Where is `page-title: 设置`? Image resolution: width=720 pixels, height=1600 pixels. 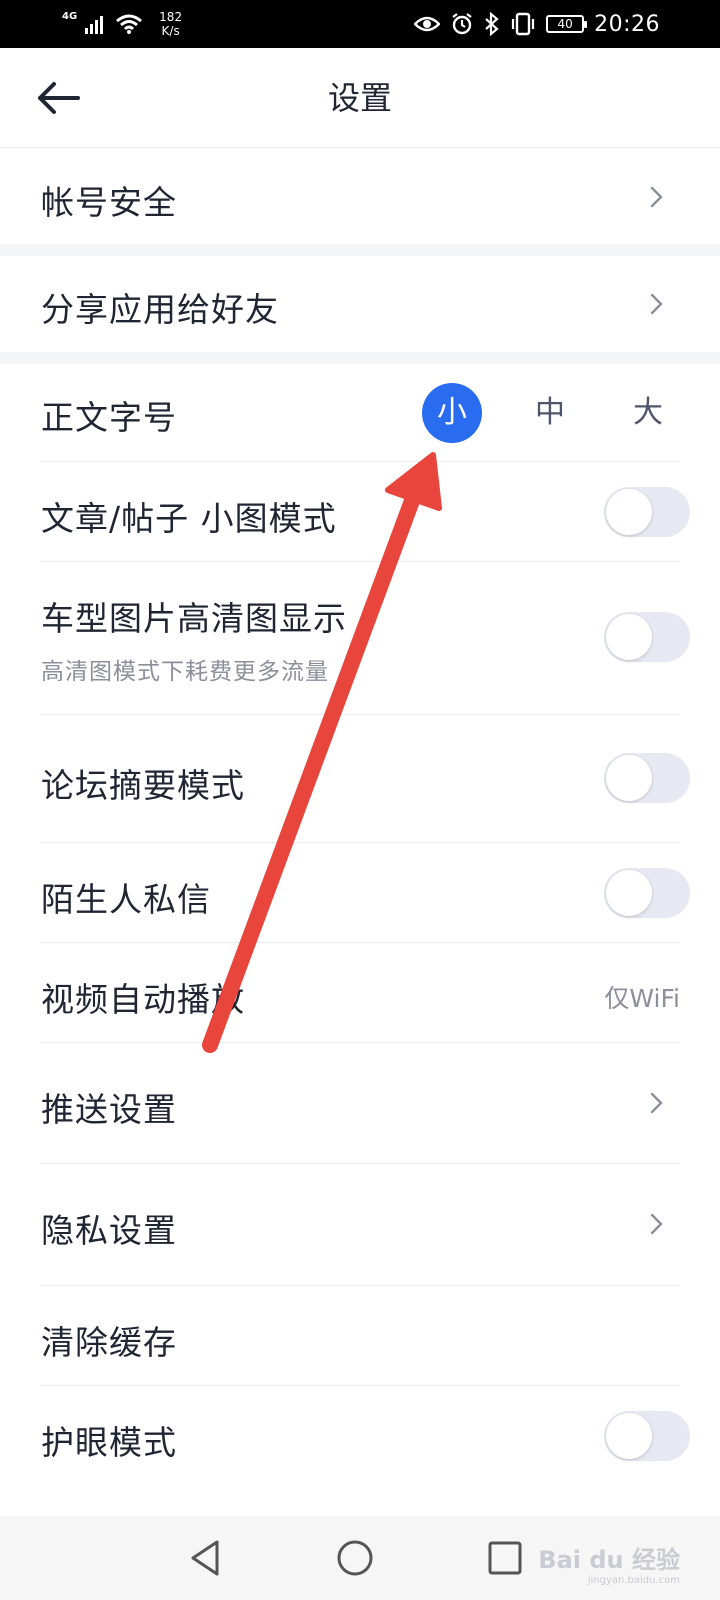 page-title: 设置 is located at coordinates (359, 98).